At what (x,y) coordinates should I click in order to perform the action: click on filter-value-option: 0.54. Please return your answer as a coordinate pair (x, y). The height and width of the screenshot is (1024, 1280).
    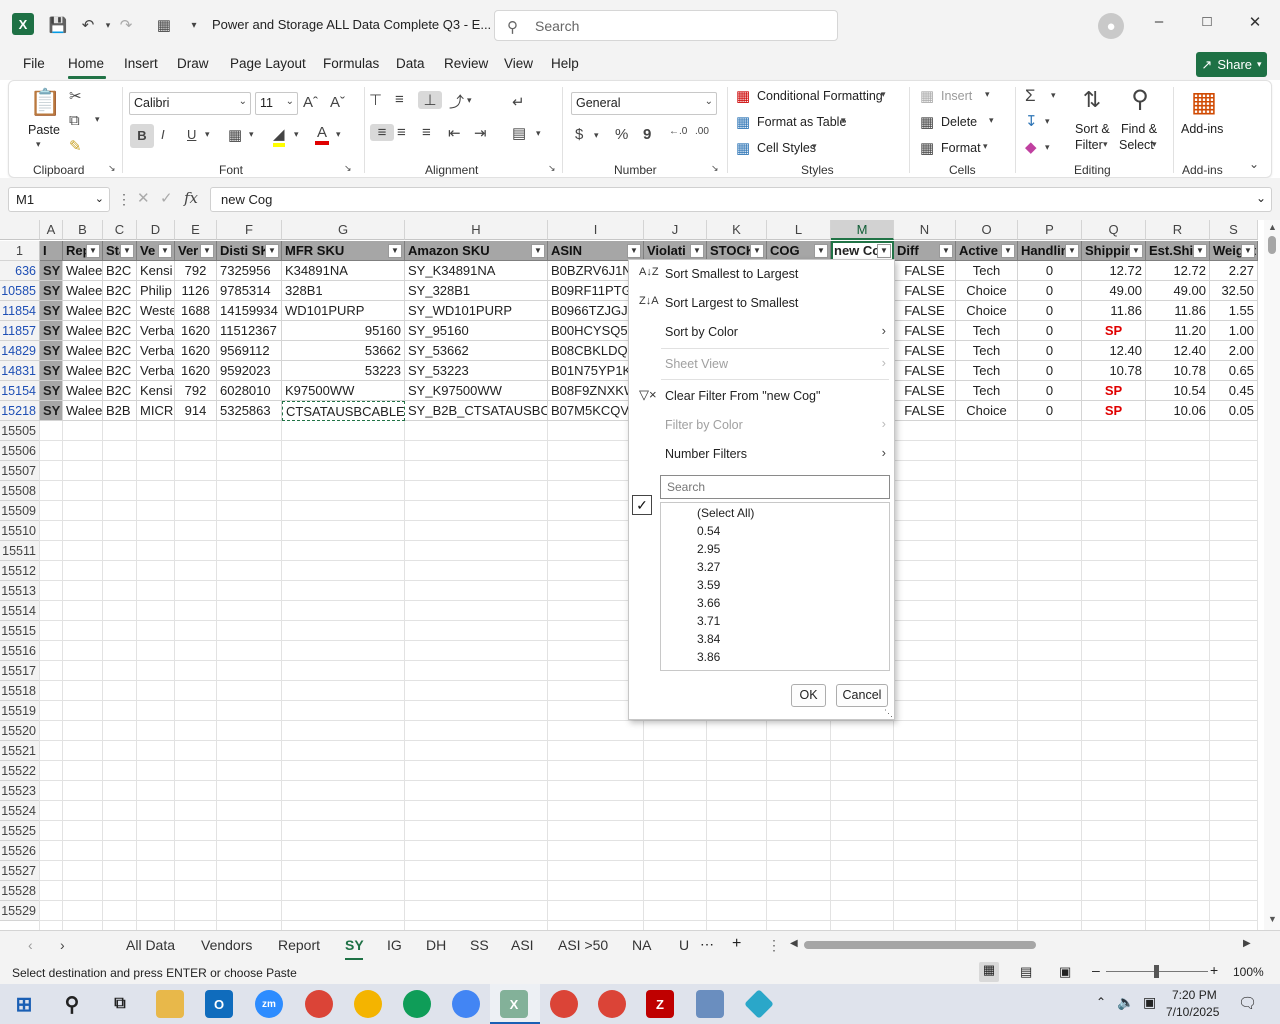
    Looking at the image, I should click on (708, 531).